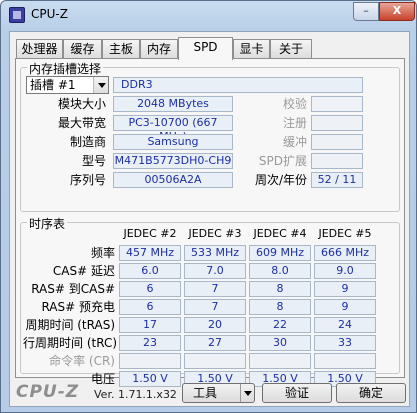 This screenshot has height=413, width=417. I want to click on column-header: JEDEC #3, so click(215, 233).